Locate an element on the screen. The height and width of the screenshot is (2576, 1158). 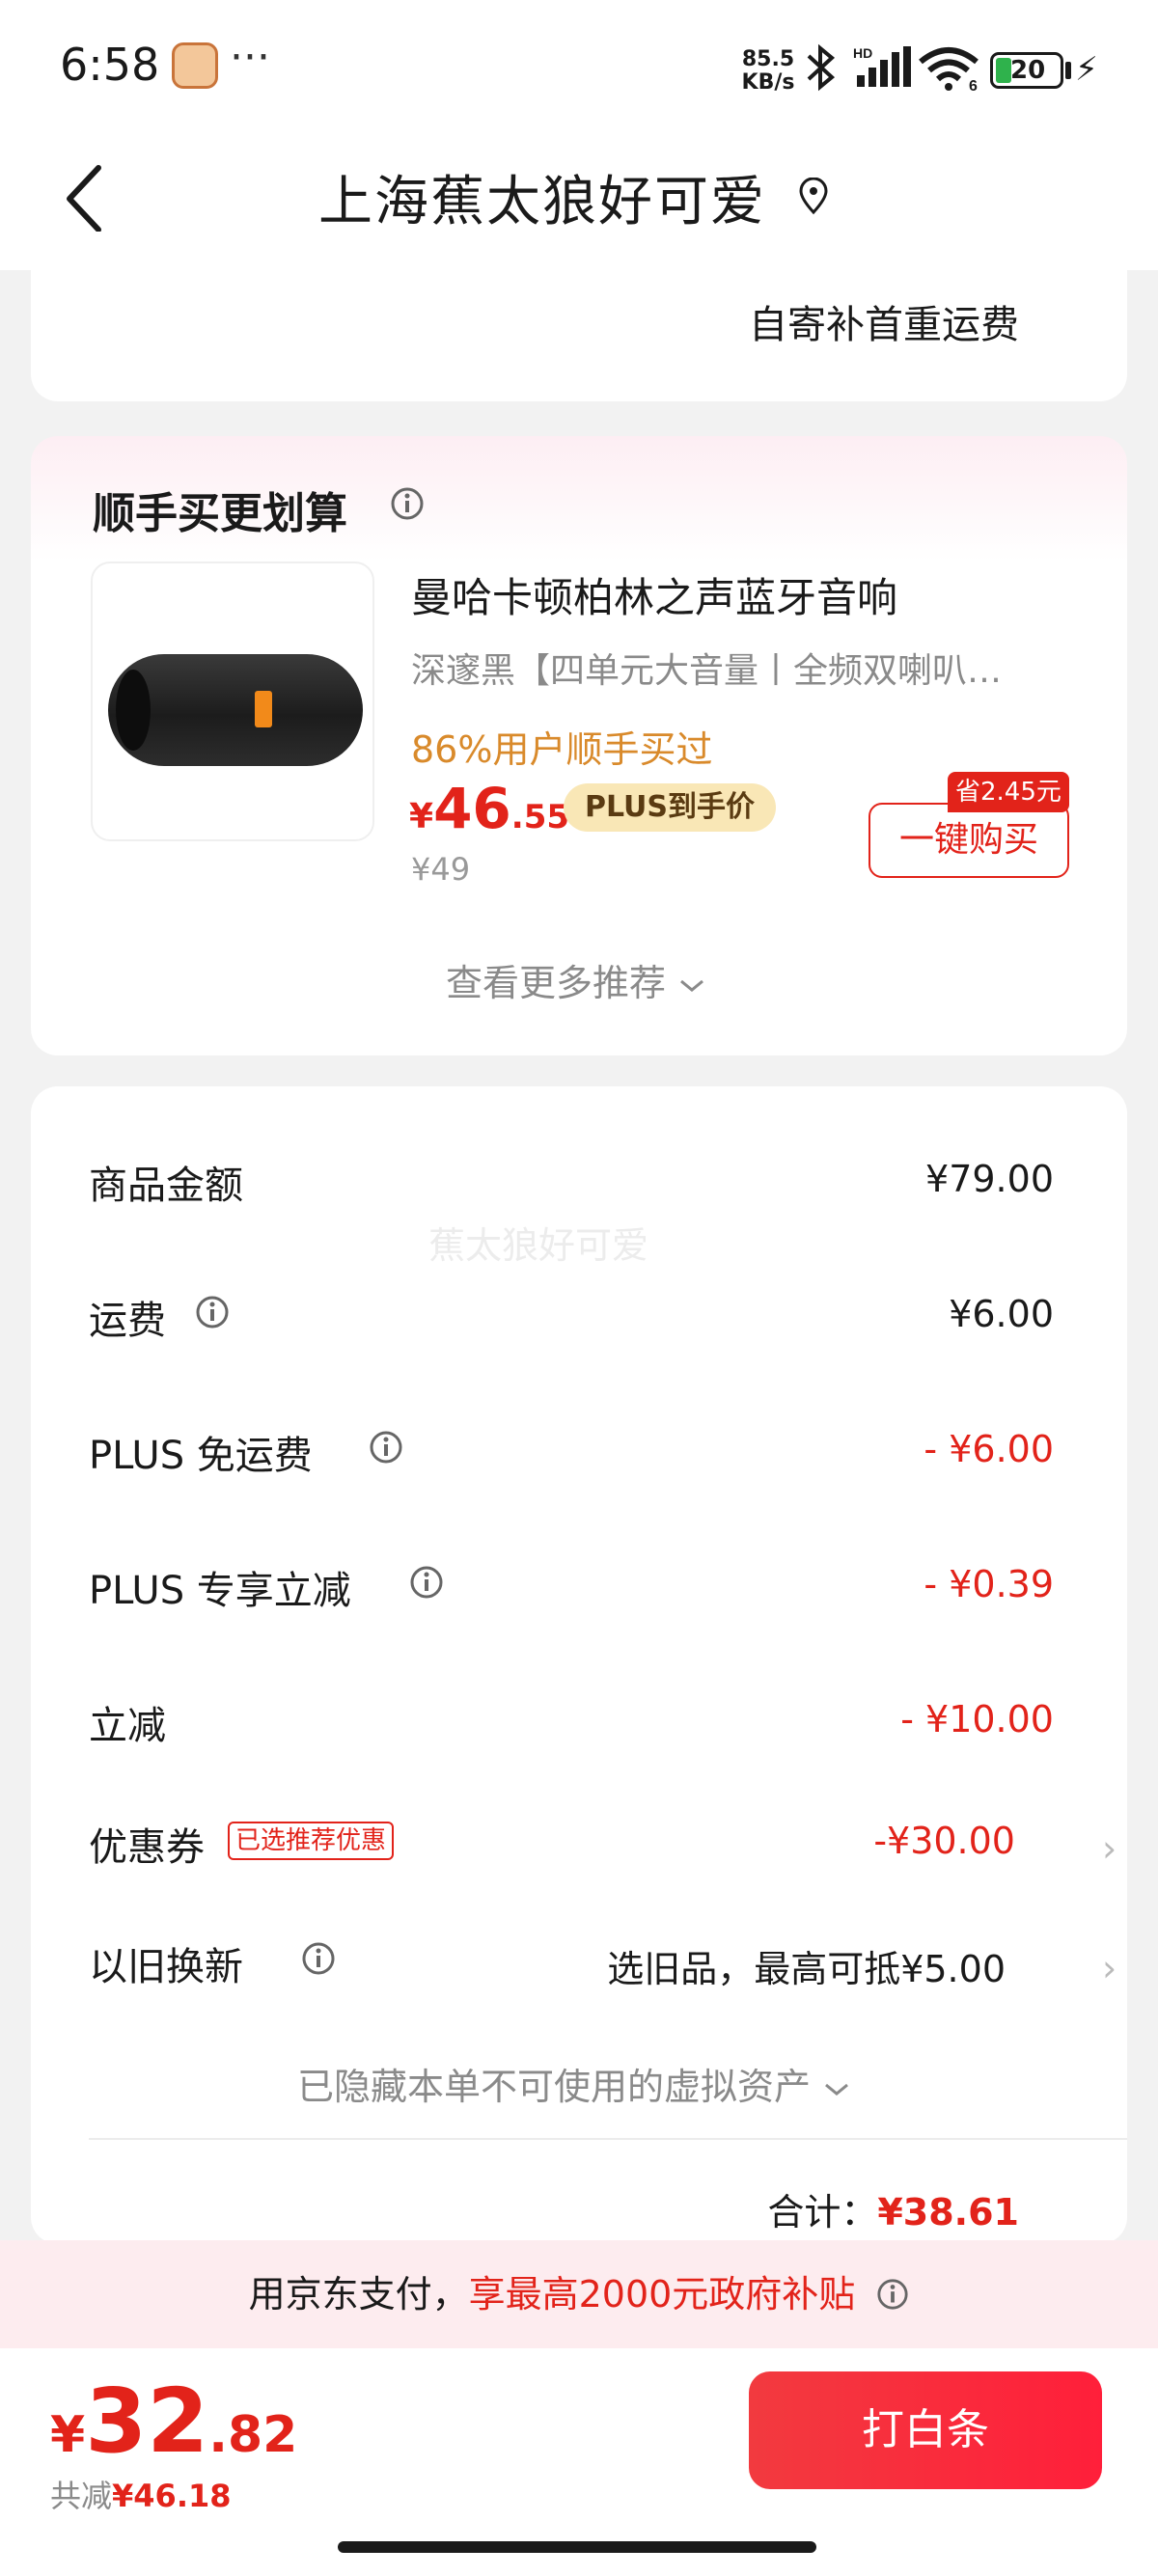
product-price: ¥46.55 is located at coordinates (489, 808).